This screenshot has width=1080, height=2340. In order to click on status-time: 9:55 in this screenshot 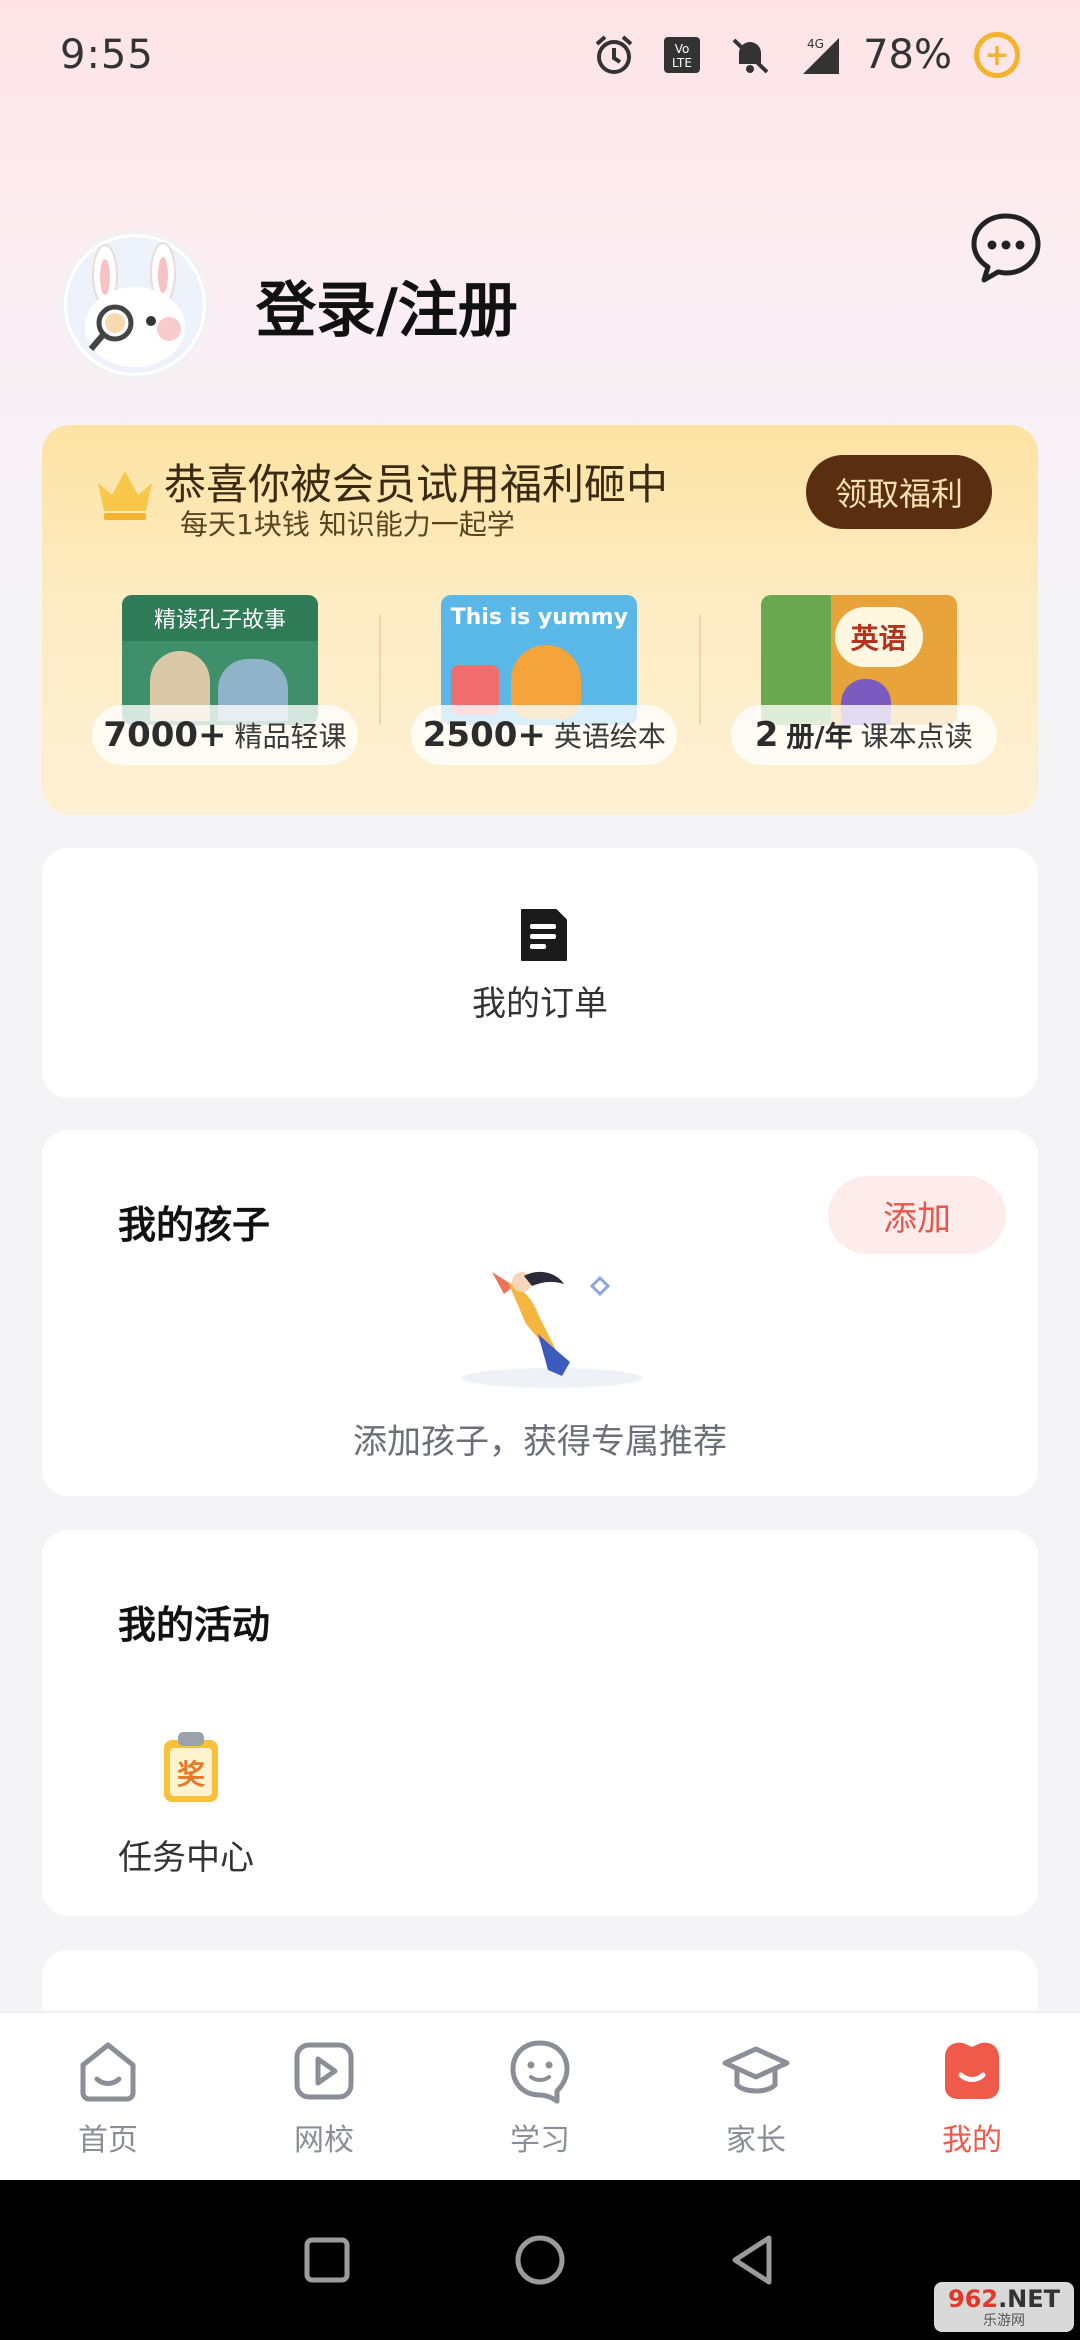, I will do `click(107, 55)`.